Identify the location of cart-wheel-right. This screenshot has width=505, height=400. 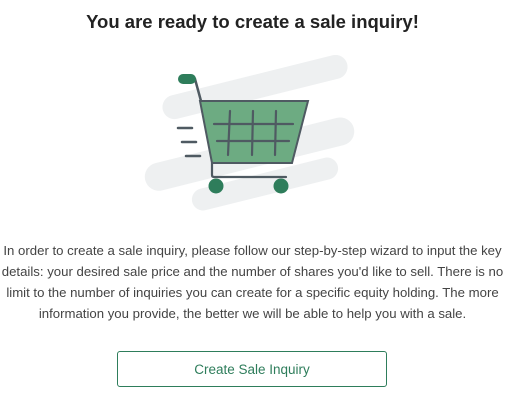
(281, 186).